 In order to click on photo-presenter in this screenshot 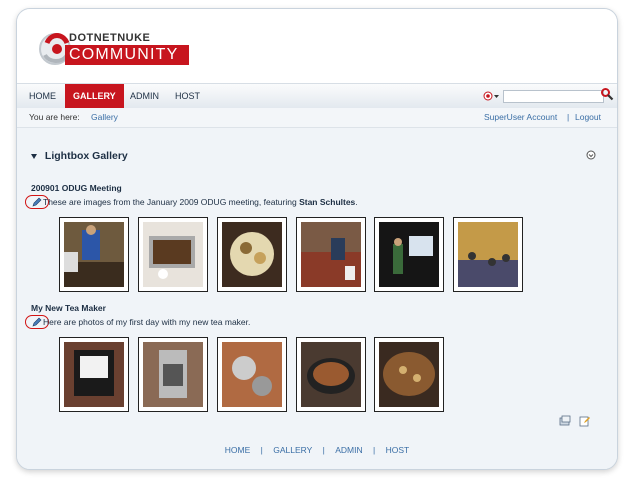, I will do `click(409, 254)`.